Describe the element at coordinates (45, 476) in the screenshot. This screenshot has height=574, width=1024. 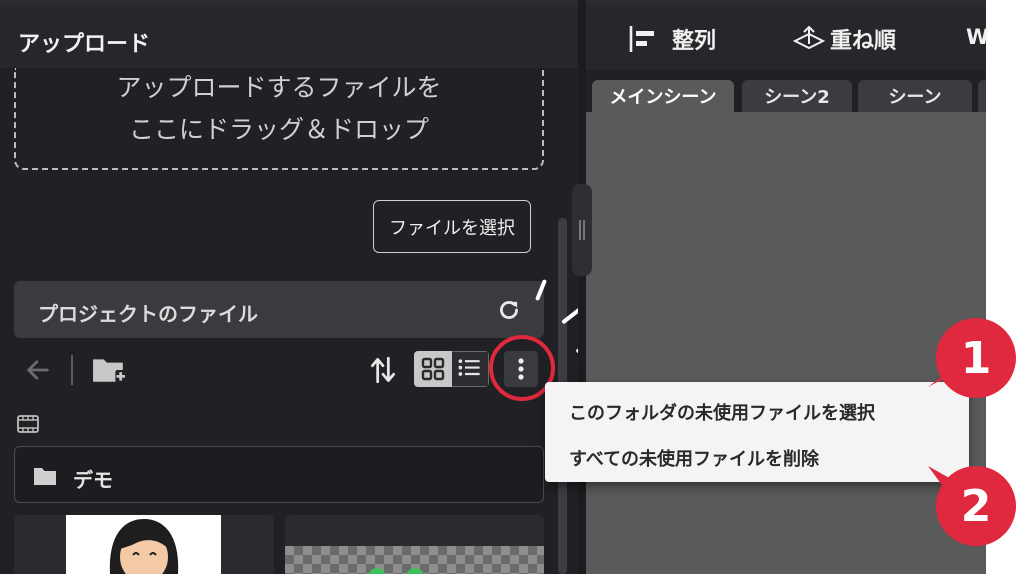
I see `folder-icon` at that location.